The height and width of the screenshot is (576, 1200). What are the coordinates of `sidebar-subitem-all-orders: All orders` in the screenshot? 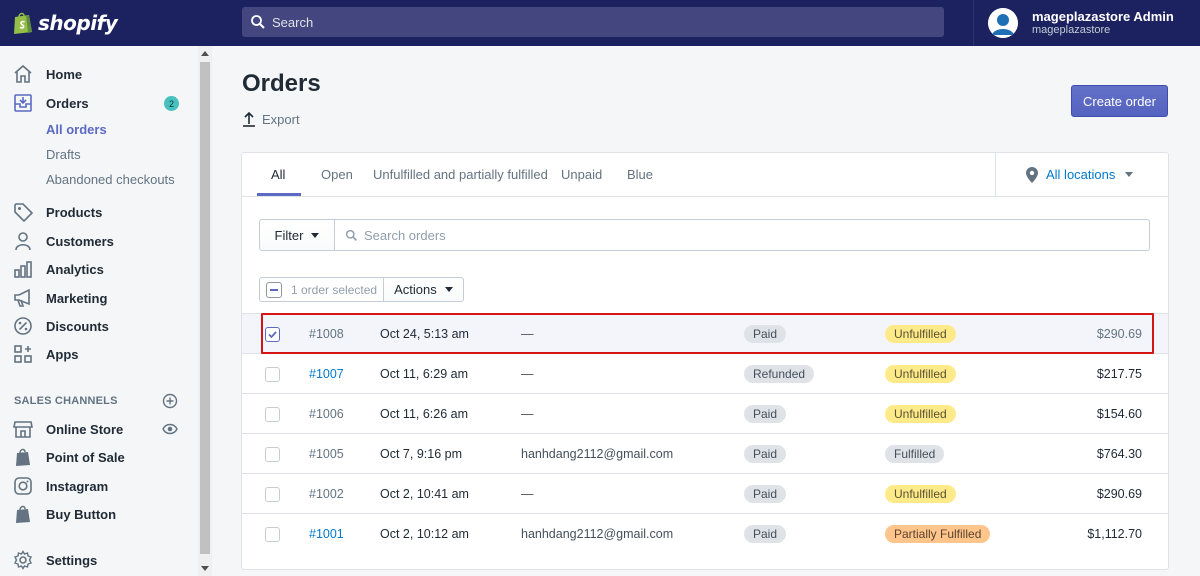 It's located at (76, 129).